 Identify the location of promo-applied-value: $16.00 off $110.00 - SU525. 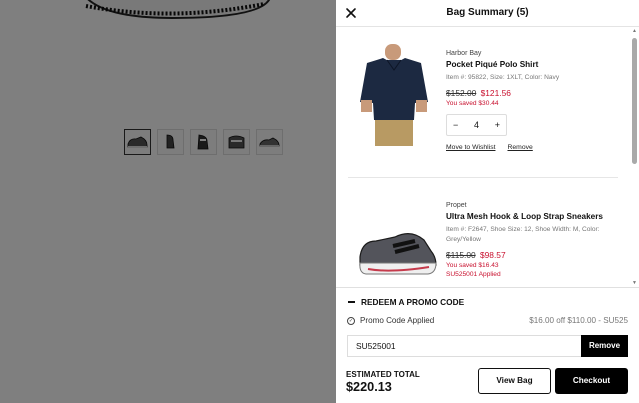
(578, 320).